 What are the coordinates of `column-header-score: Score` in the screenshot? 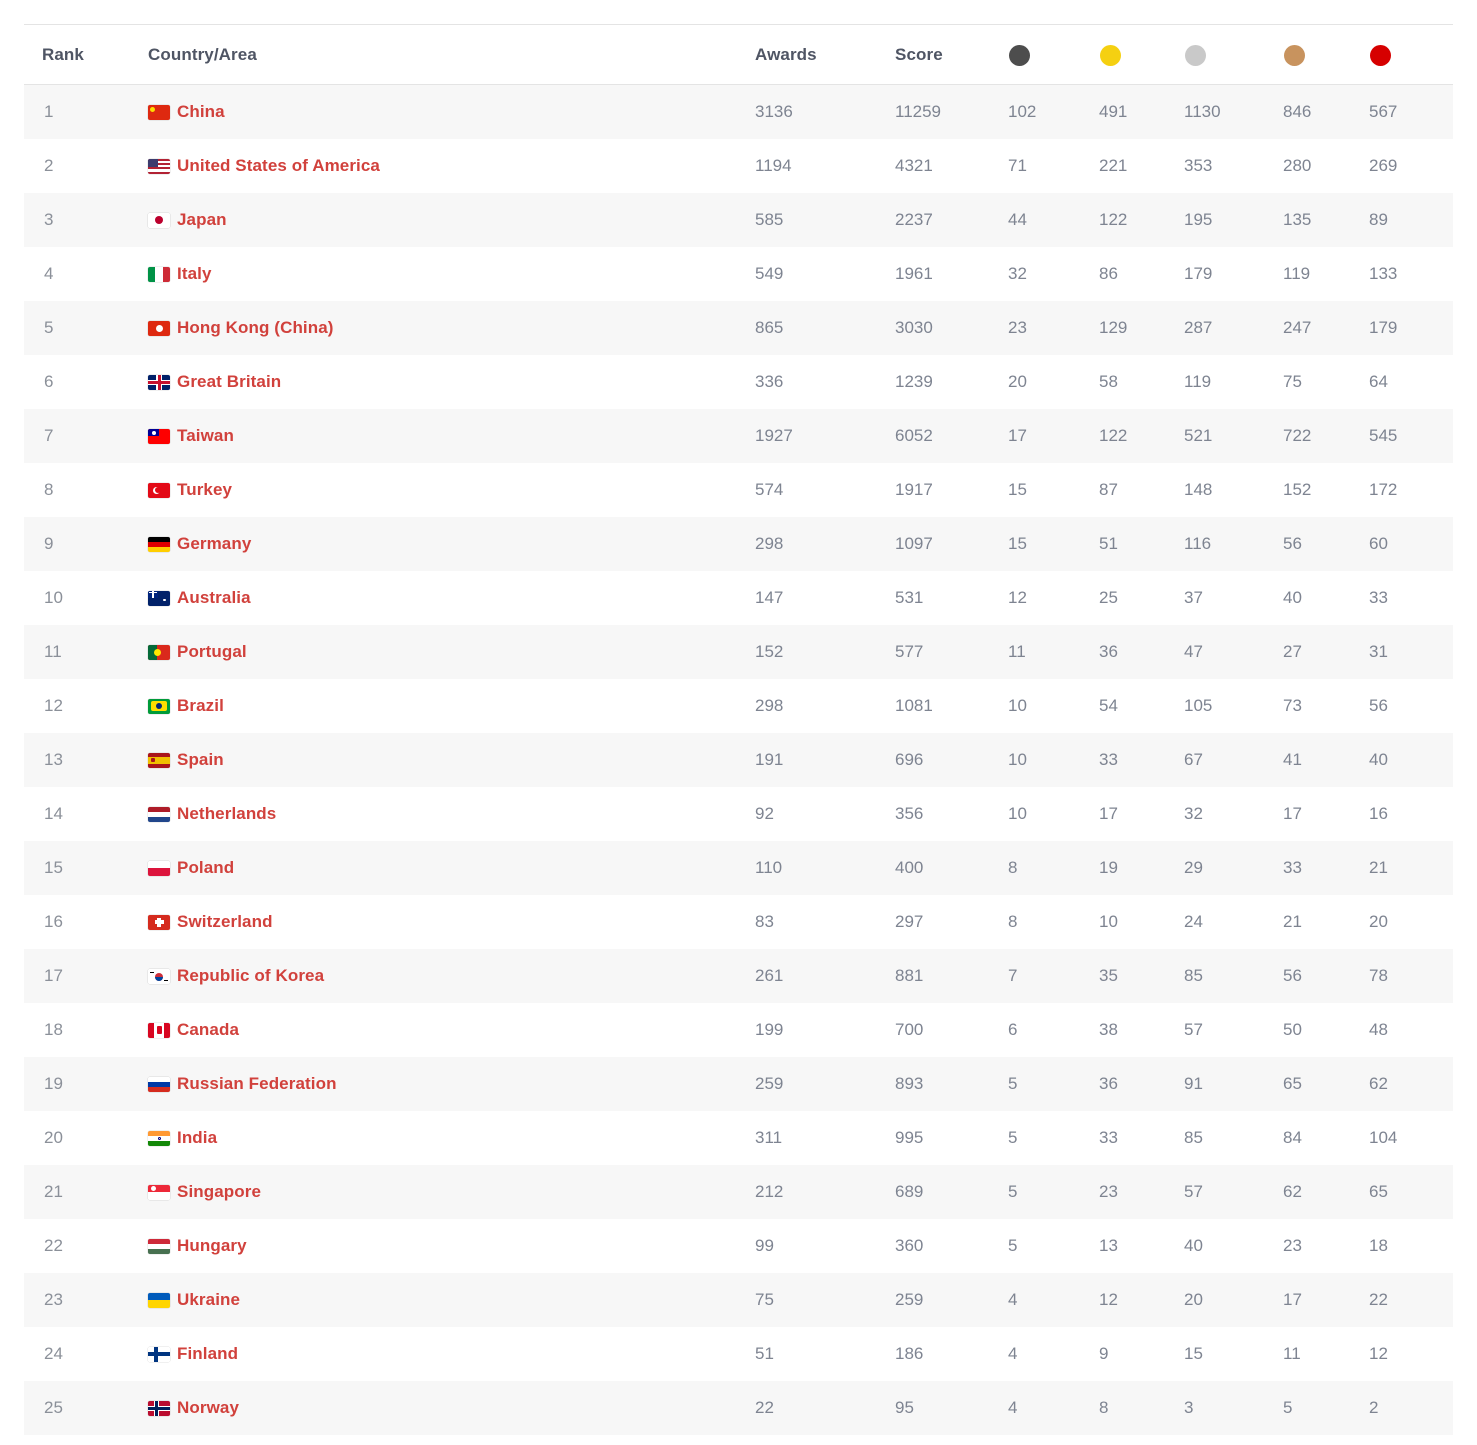 It's located at (951, 54).